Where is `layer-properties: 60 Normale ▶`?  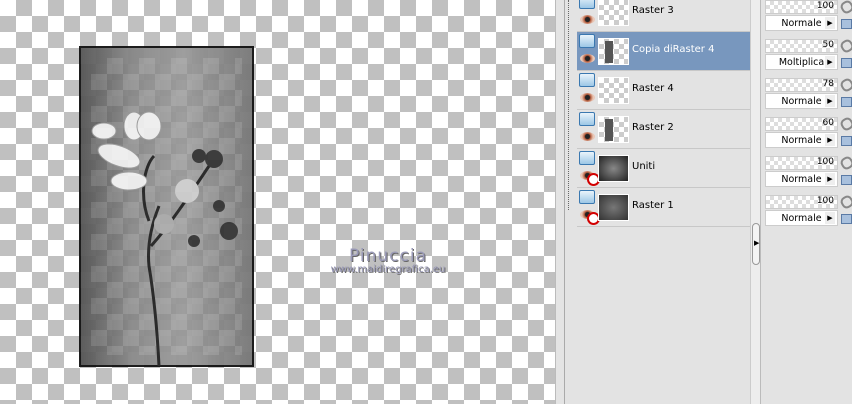
layer-properties: 60 Normale ▶ is located at coordinates (807, 135).